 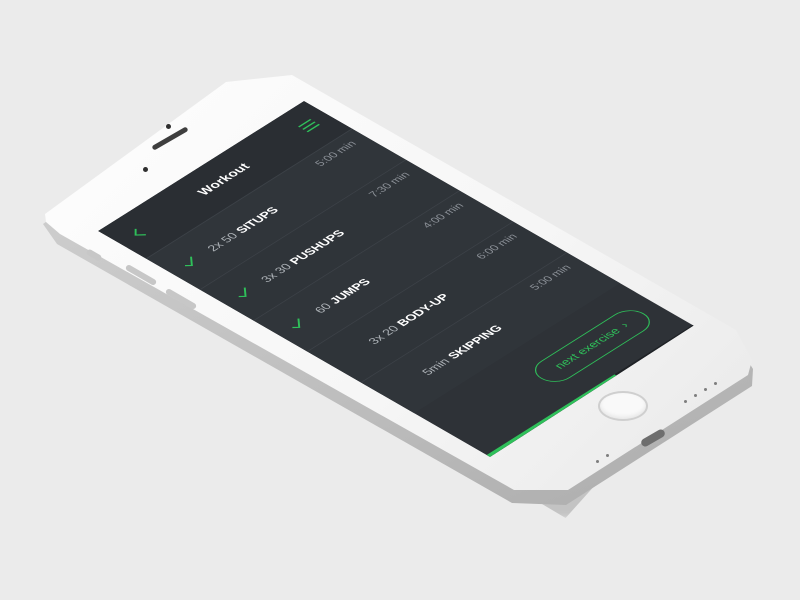 I want to click on exercise-label: 60JUMPS, so click(x=342, y=296).